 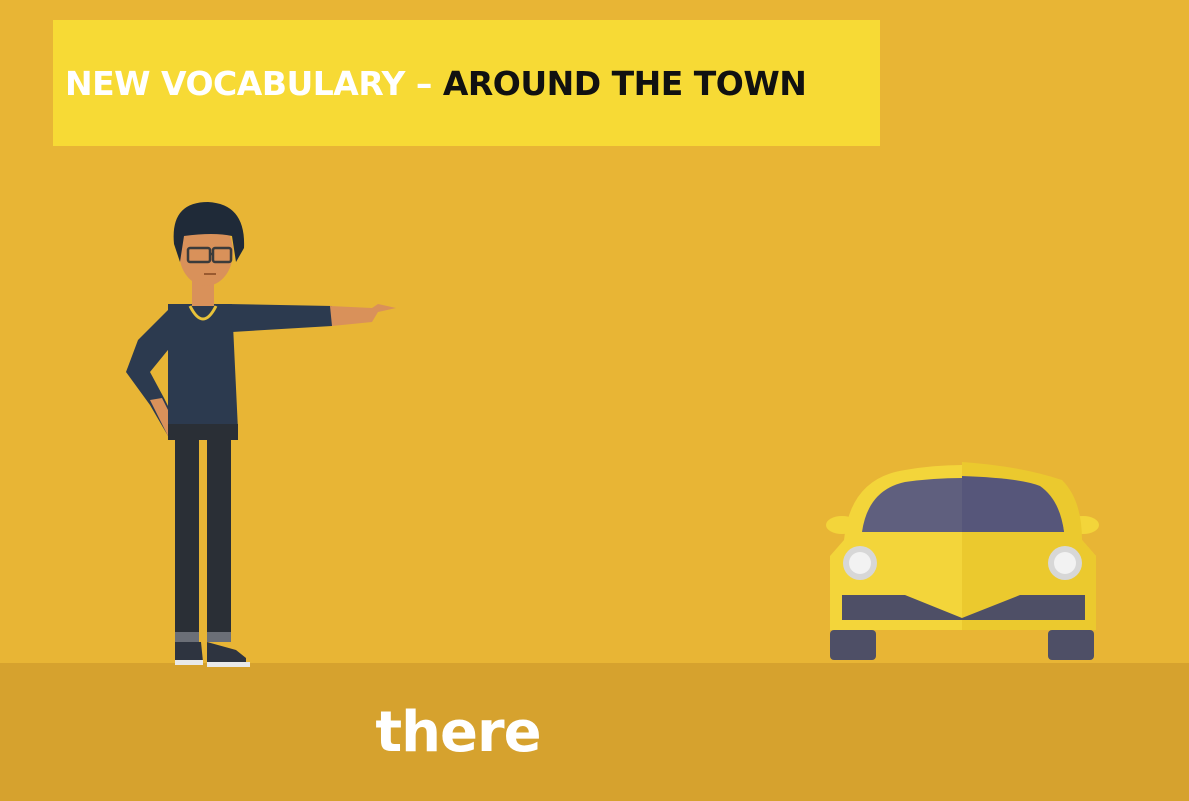 I want to click on yellow-car-illustration, so click(x=962, y=561).